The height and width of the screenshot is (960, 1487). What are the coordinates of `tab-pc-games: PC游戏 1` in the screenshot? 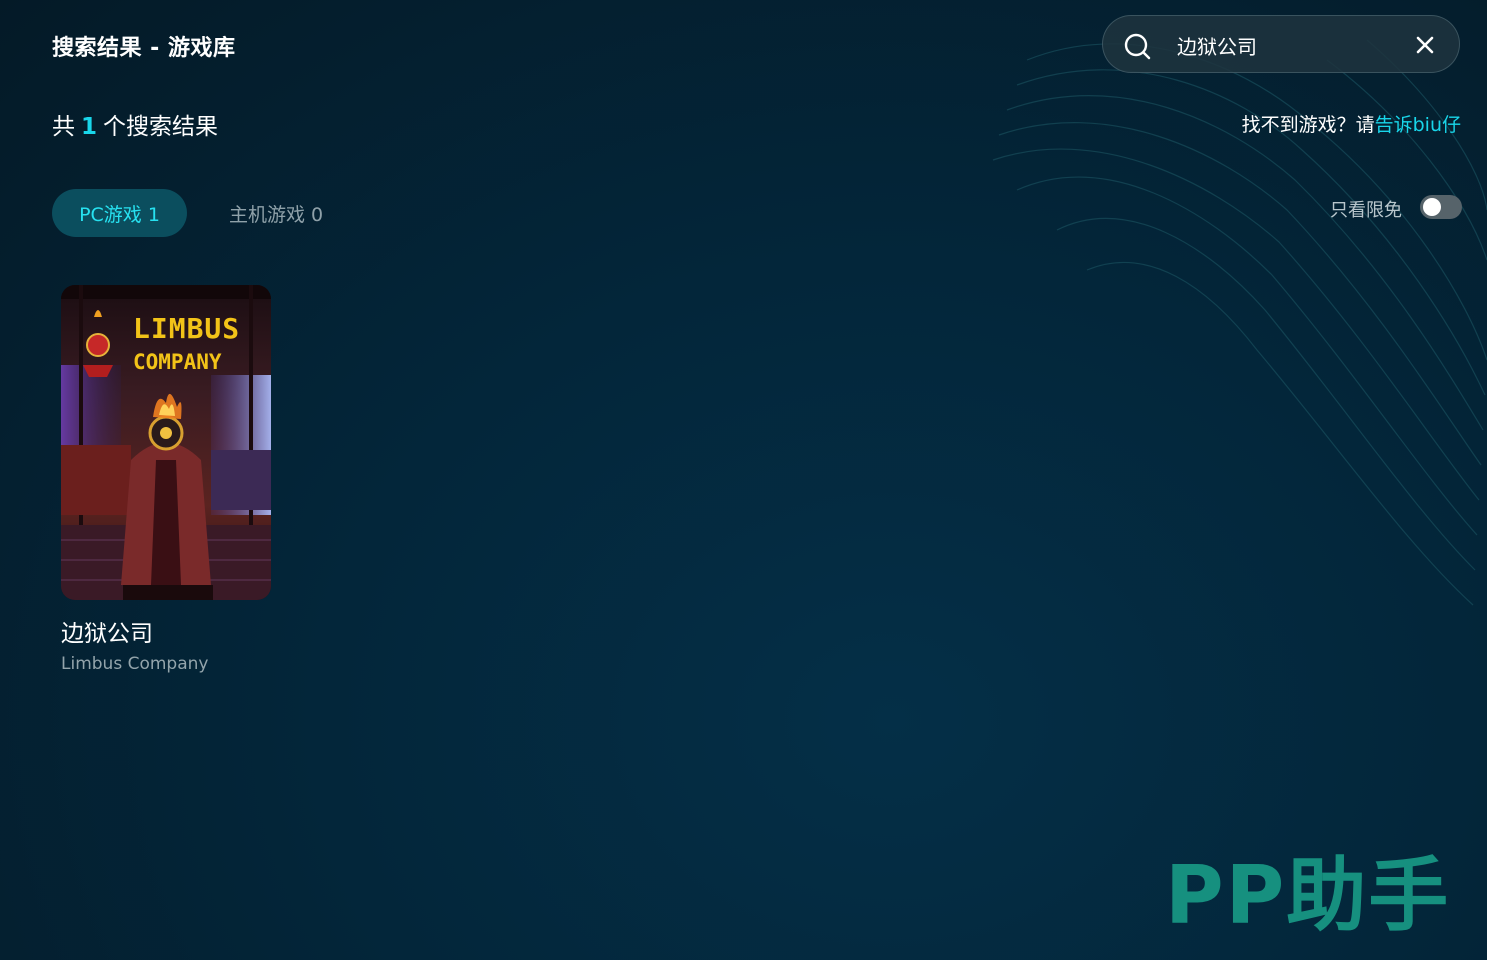 It's located at (119, 213).